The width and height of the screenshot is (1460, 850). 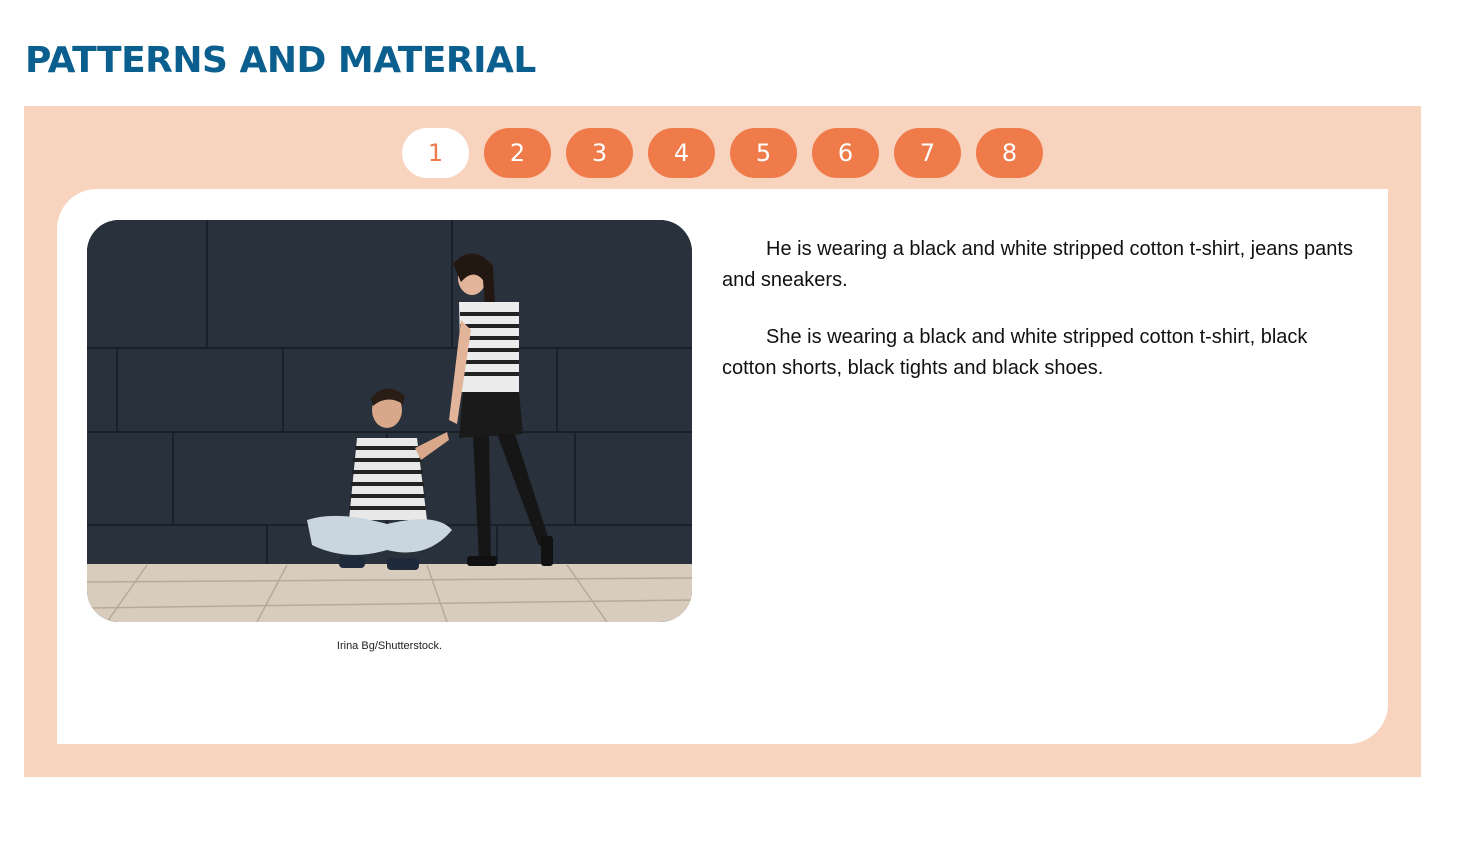 What do you see at coordinates (280, 60) in the screenshot?
I see `page-title: PATTERNS AND MATERIAL` at bounding box center [280, 60].